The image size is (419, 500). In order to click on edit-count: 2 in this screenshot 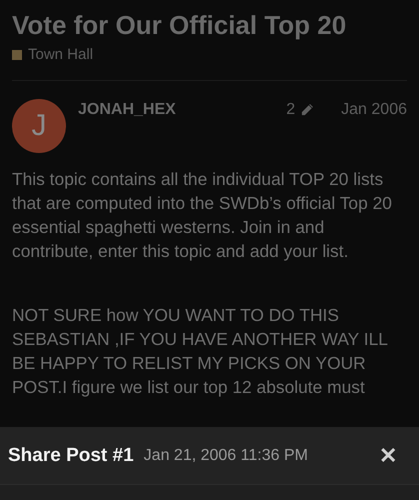, I will do `click(291, 110)`.